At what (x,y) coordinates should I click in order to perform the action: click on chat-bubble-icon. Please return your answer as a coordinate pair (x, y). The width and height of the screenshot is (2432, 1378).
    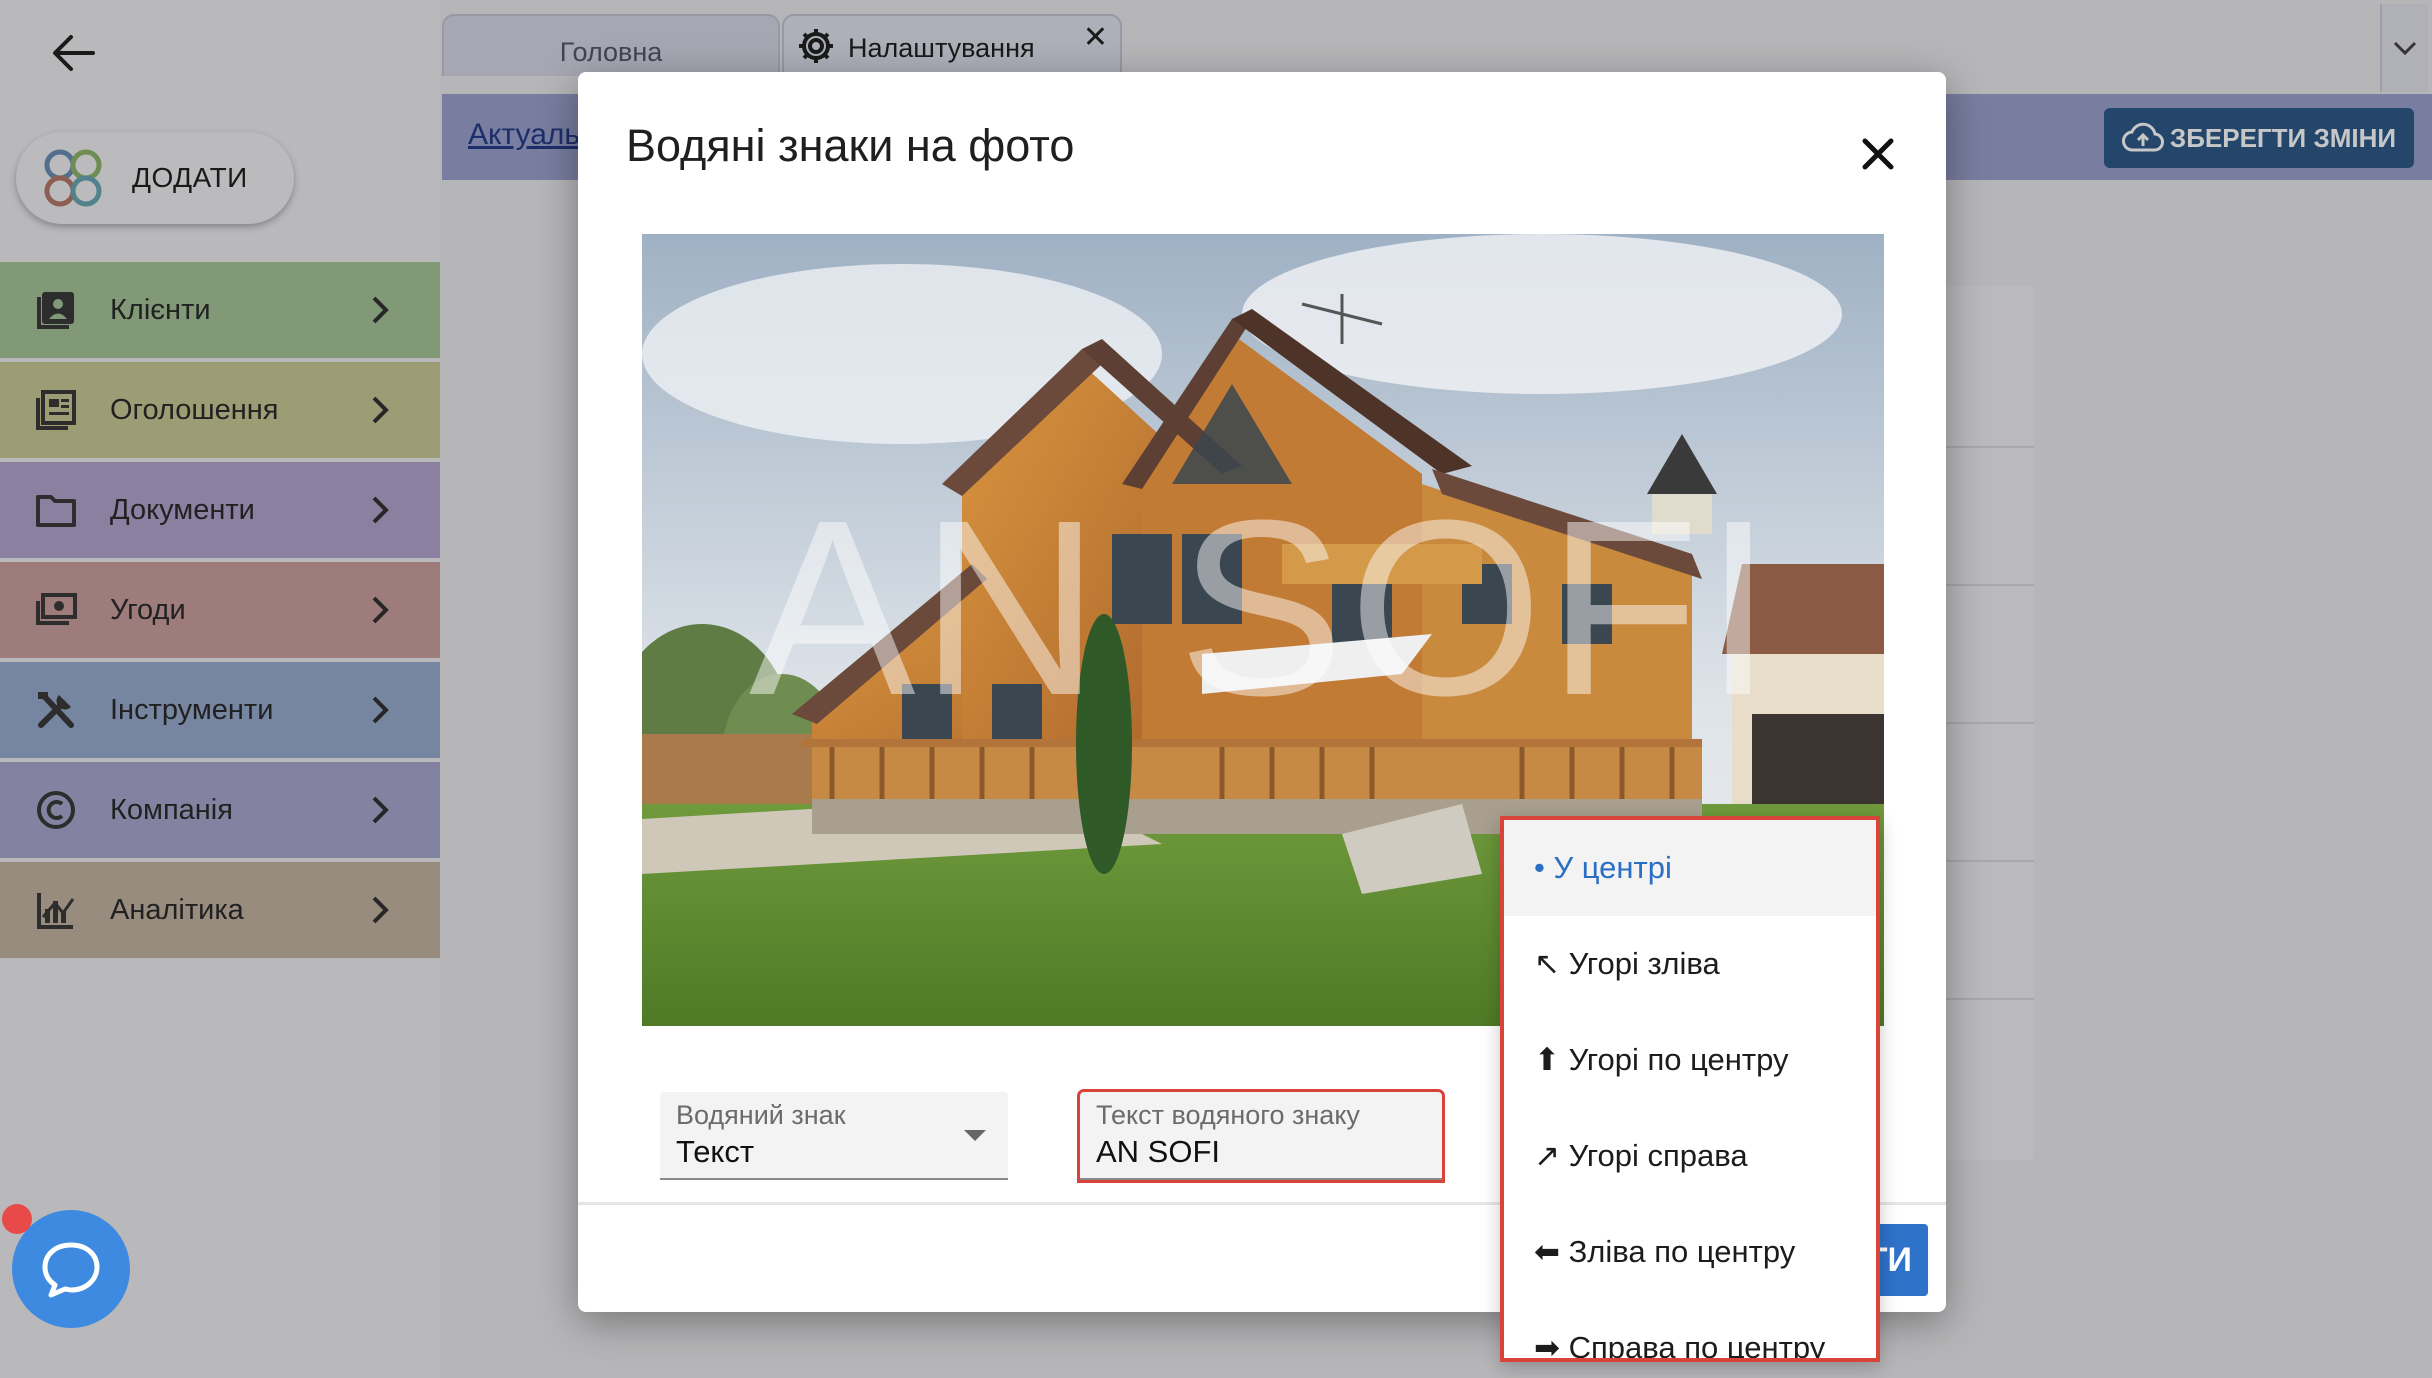
    Looking at the image, I should click on (71, 1270).